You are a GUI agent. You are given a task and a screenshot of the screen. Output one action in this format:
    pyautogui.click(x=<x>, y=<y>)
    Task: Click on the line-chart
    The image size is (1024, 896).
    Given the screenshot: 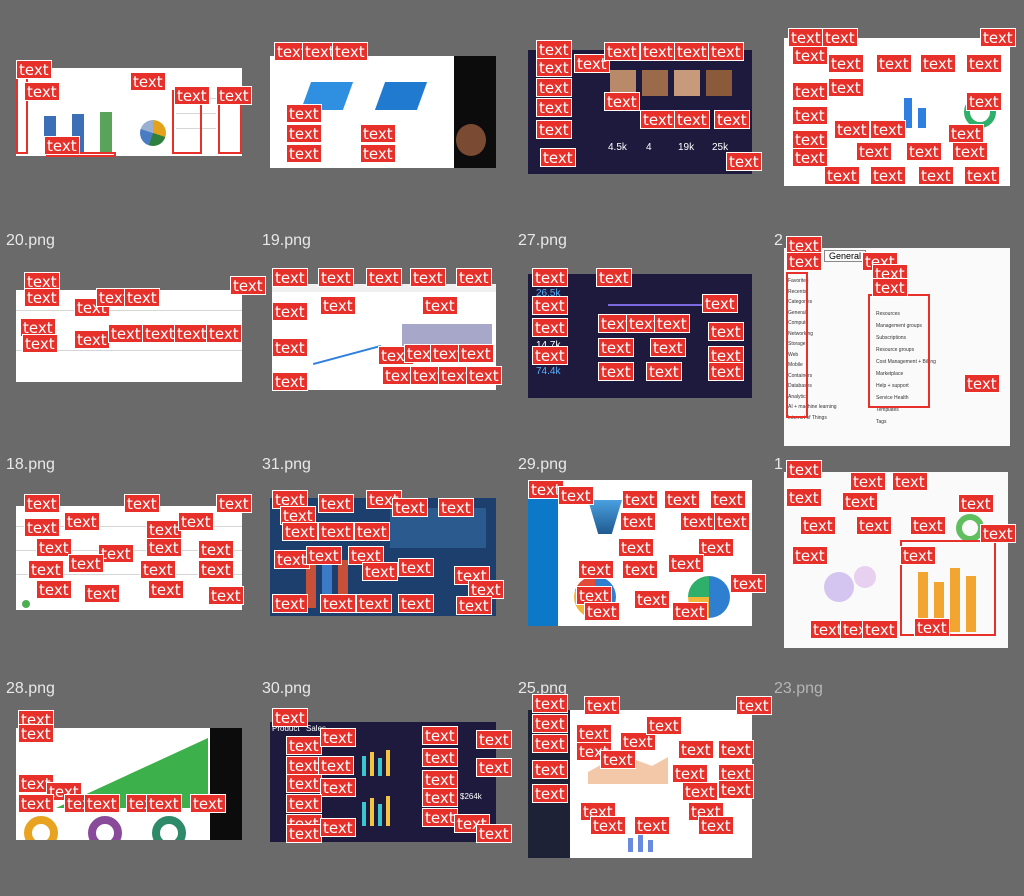 What is the action you would take?
    pyautogui.click(x=347, y=355)
    